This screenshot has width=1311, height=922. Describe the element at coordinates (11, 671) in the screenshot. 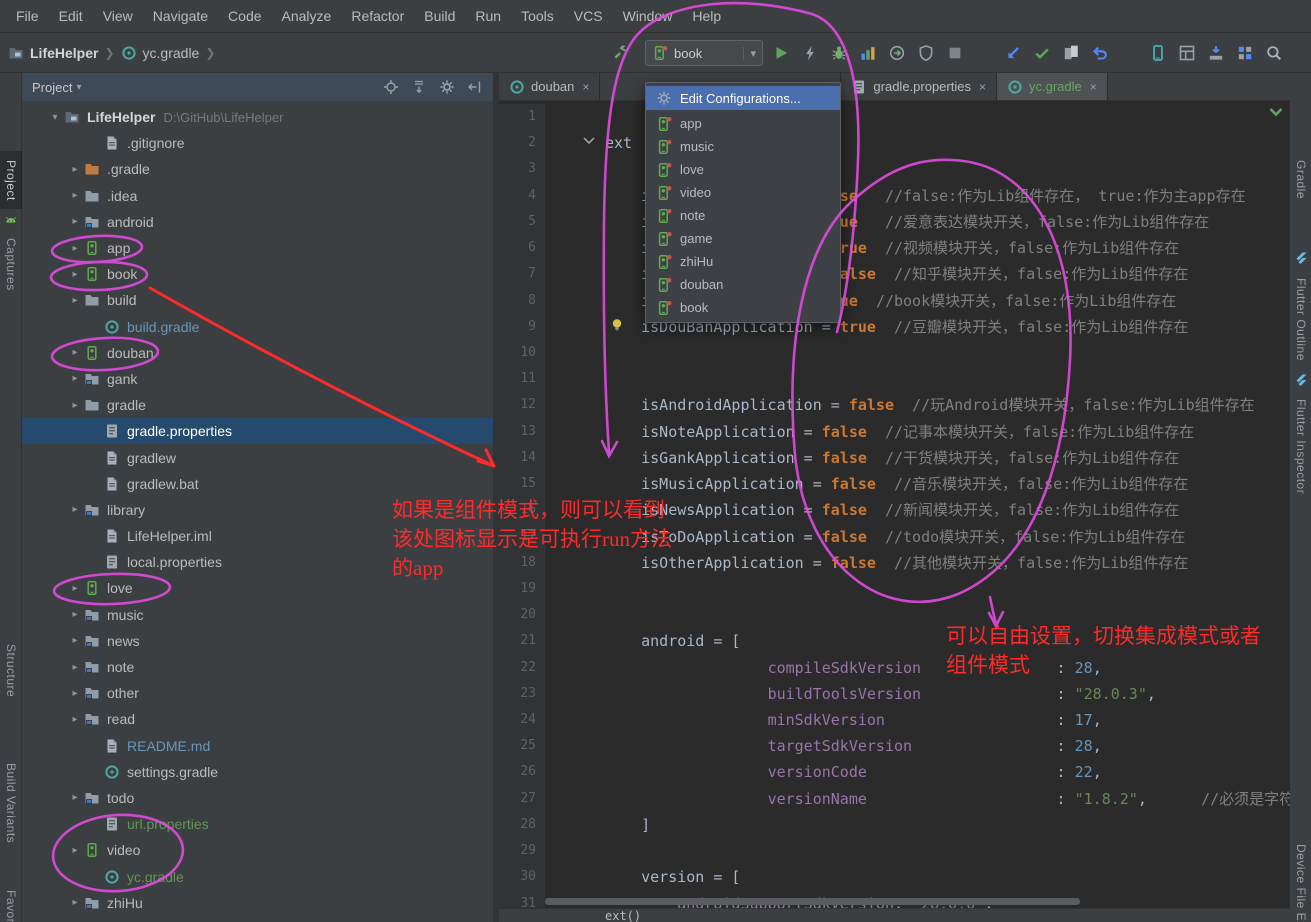

I see `tool-button-structure: Structure` at that location.